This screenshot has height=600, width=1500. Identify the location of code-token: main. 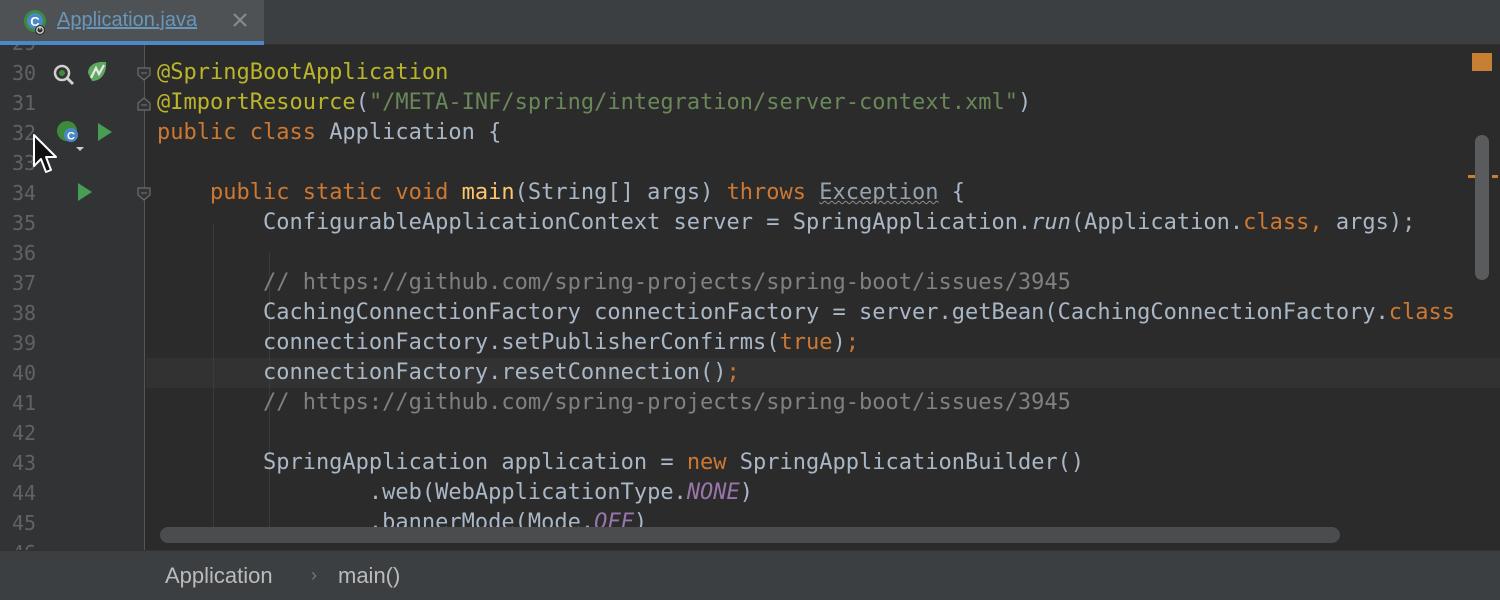
(488, 192).